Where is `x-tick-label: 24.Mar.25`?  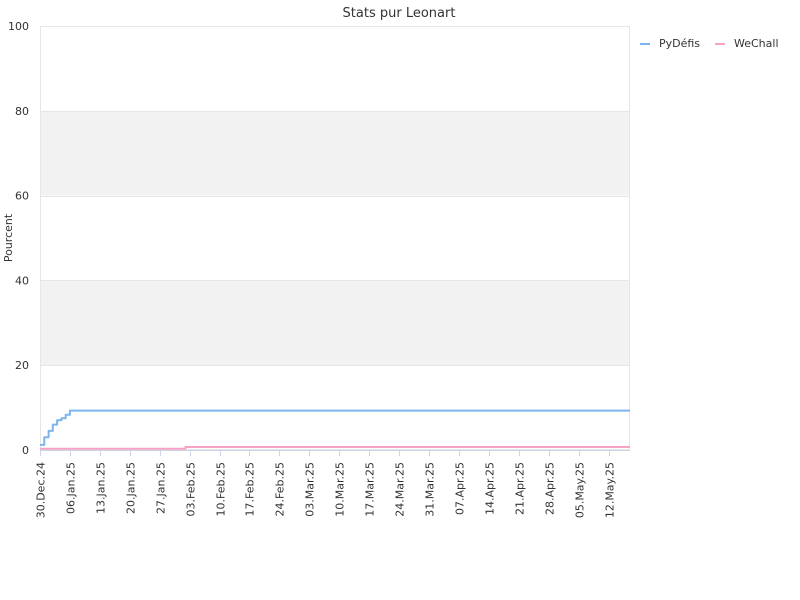 x-tick-label: 24.Mar.25 is located at coordinates (400, 489).